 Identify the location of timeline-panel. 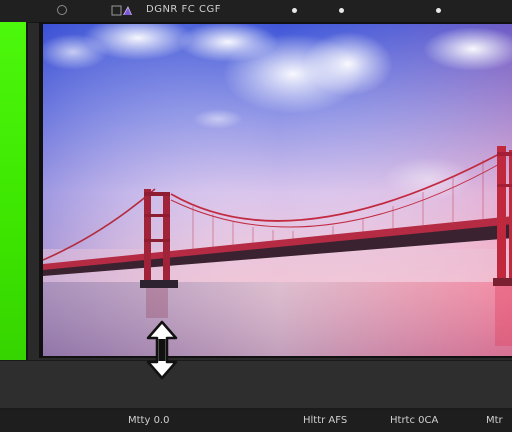
(256, 385).